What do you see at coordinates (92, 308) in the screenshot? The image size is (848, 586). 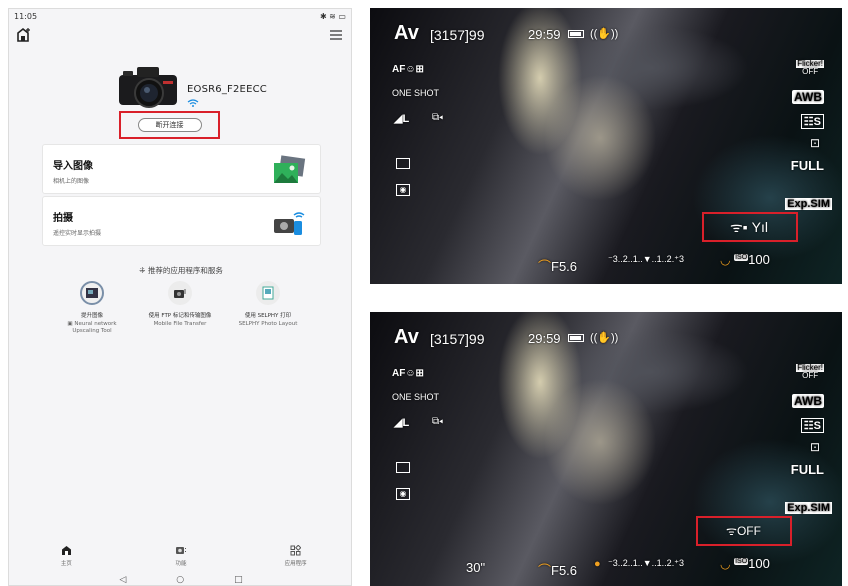 I see `rec-app-upscaling: 提升图像 ▣ Neural network Upscaling Tool` at bounding box center [92, 308].